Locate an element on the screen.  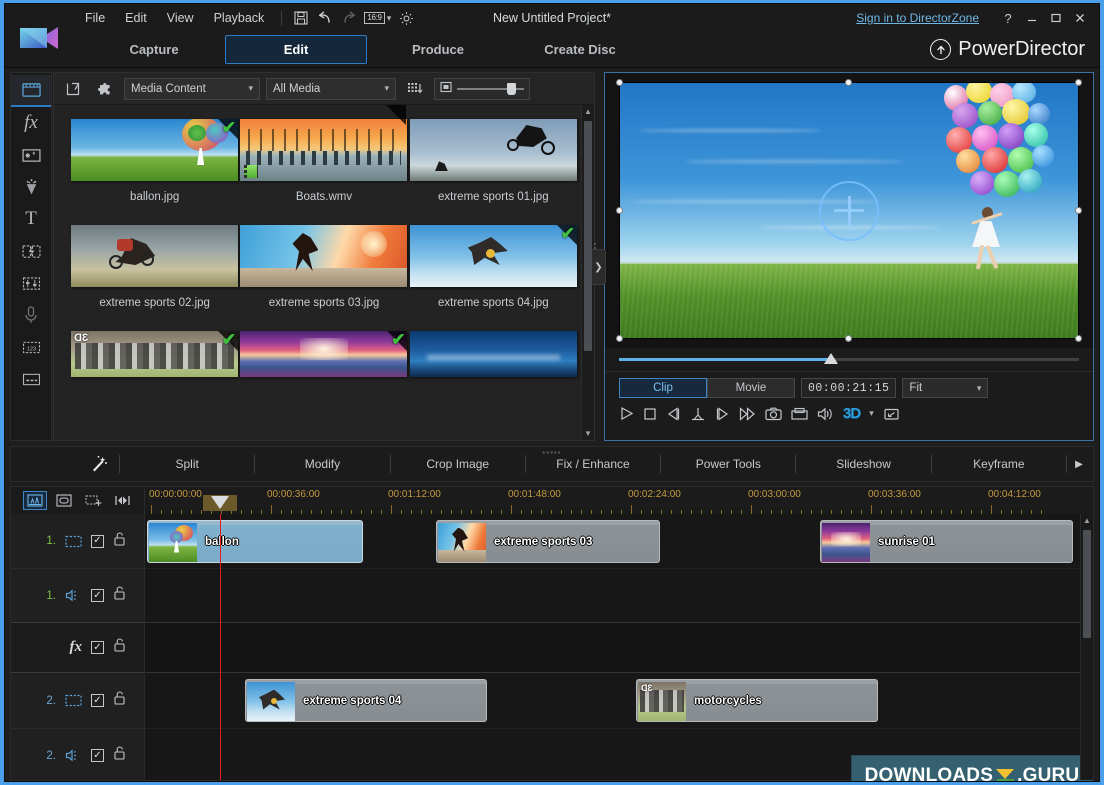
menu-item-view: View is located at coordinates (180, 18).